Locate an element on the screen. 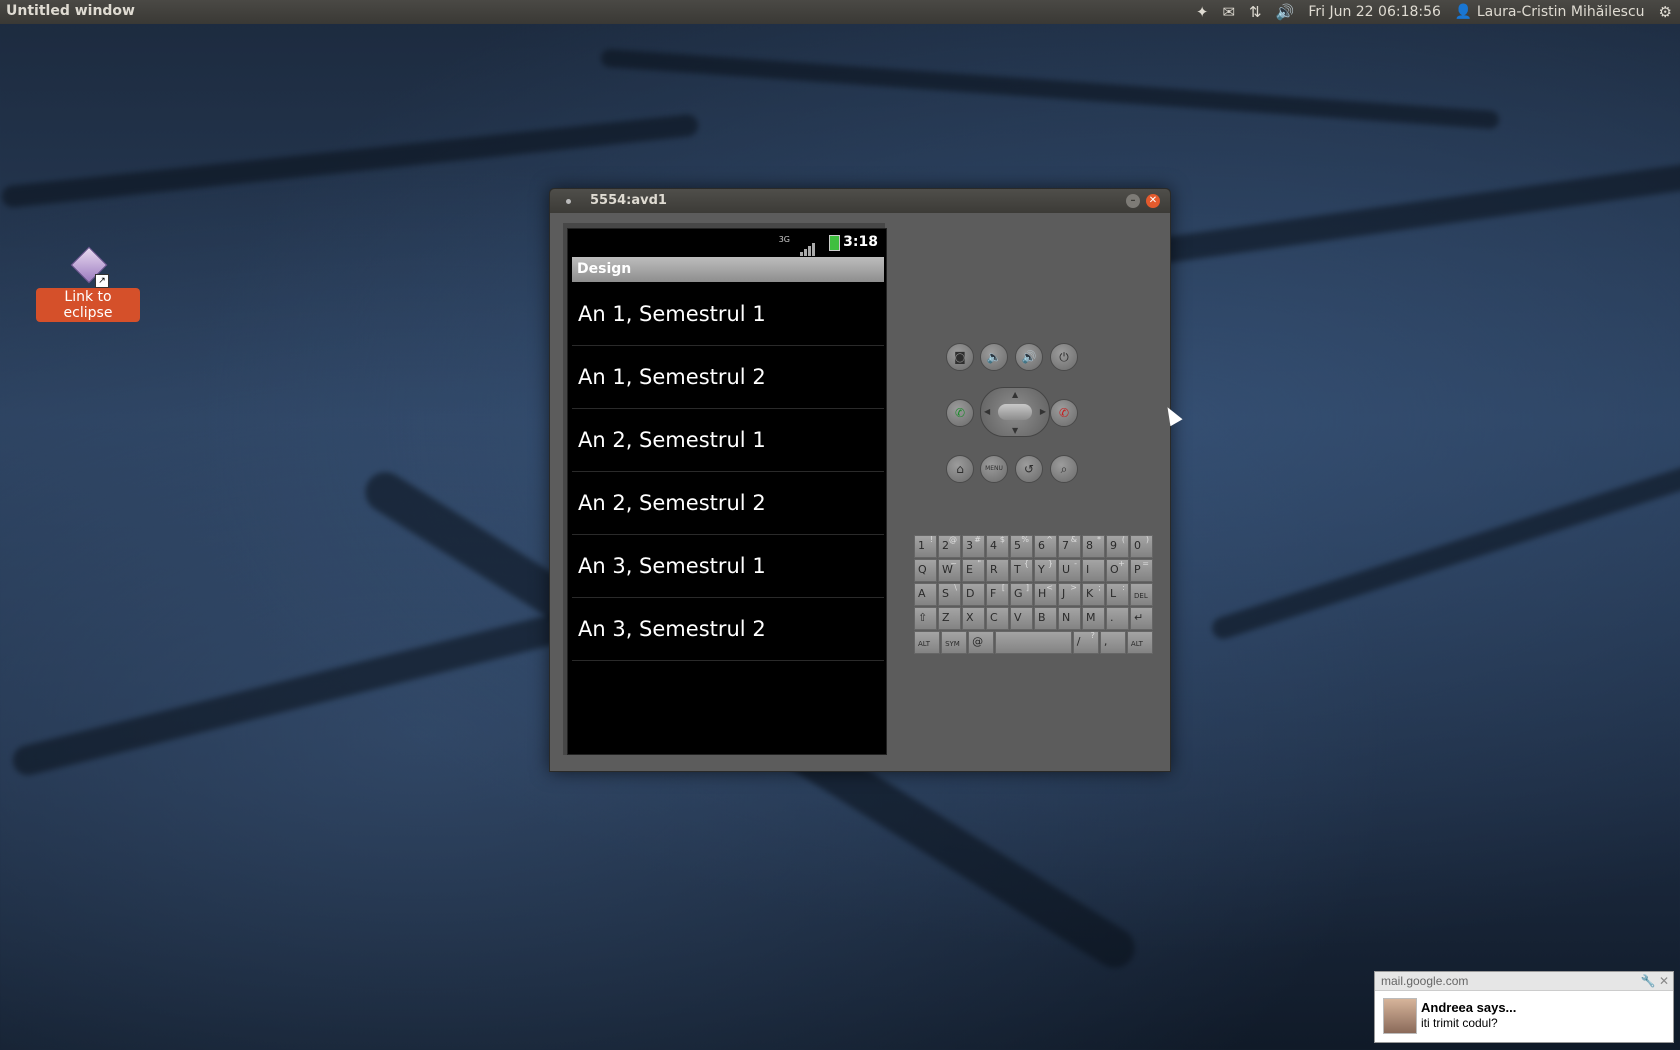  keyboard-key: SYM is located at coordinates (954, 642).